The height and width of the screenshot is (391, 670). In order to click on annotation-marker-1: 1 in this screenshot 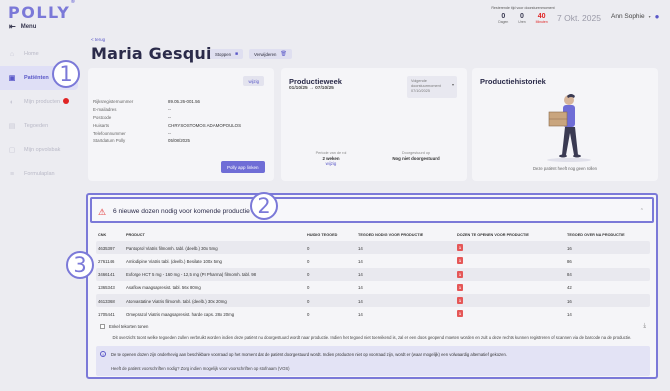, I will do `click(66, 74)`.